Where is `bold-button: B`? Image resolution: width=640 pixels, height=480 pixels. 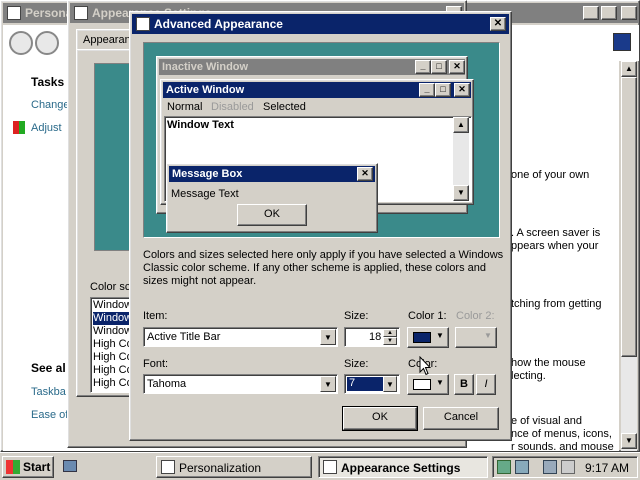 bold-button: B is located at coordinates (464, 384).